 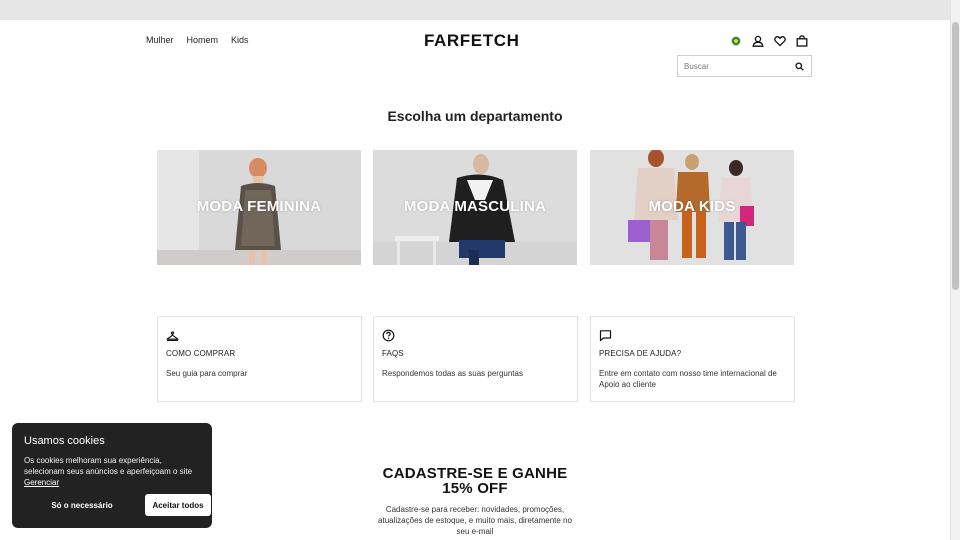 I want to click on department-label: MODA KIDS, so click(x=692, y=206).